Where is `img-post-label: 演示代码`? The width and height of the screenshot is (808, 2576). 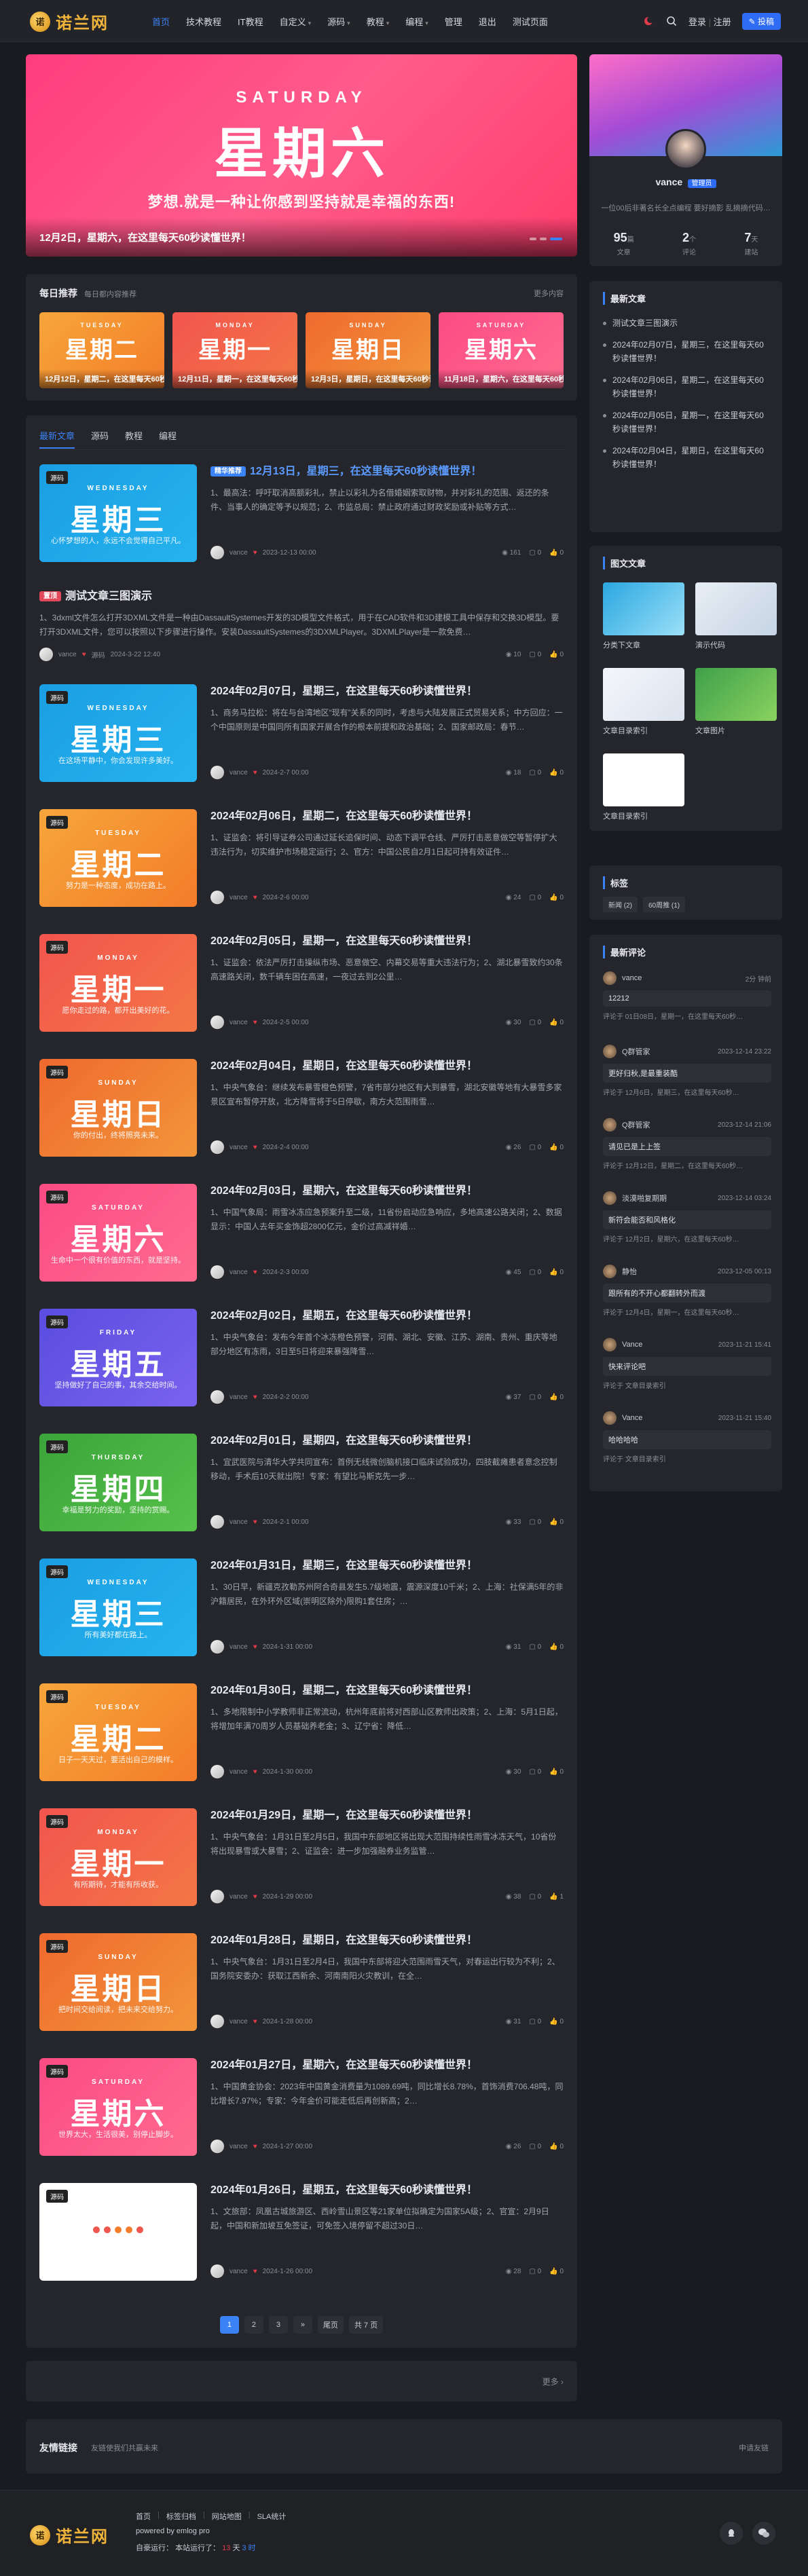
img-post-label: 演示代码 is located at coordinates (736, 645).